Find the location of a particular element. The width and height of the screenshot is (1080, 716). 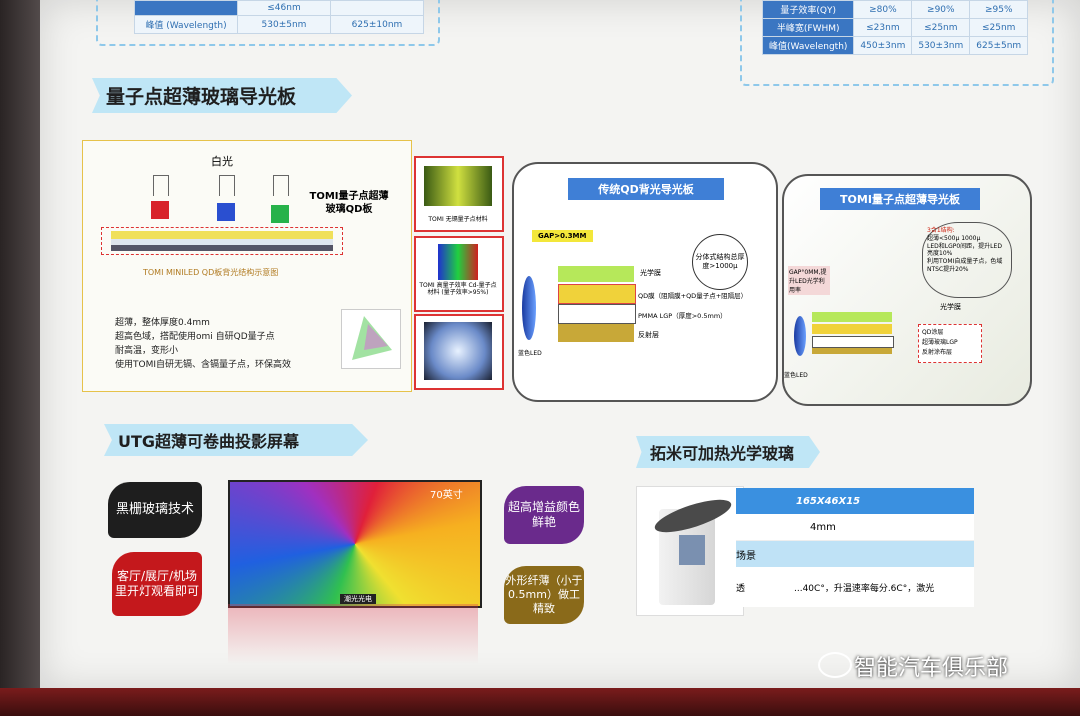

white-light-label: 白光 is located at coordinates (222, 161).